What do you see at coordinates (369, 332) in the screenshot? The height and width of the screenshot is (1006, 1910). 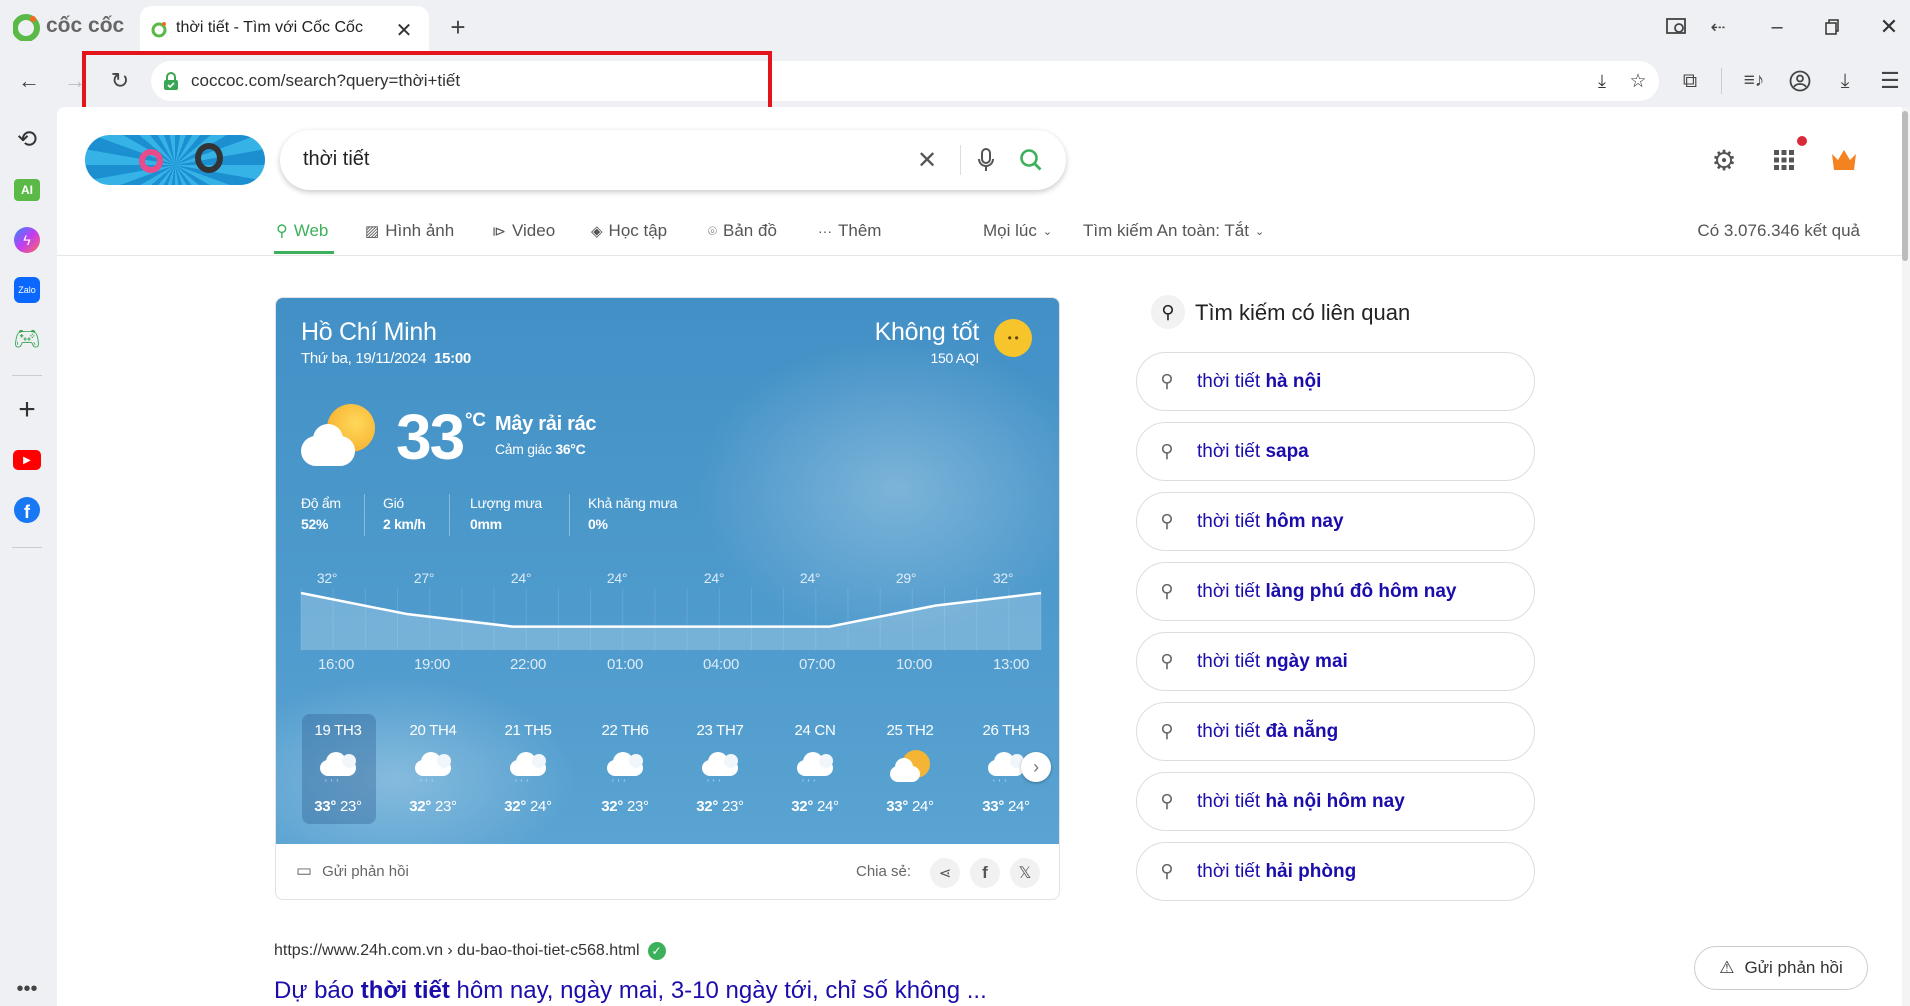 I see `city-name: Hồ Chí Minh` at bounding box center [369, 332].